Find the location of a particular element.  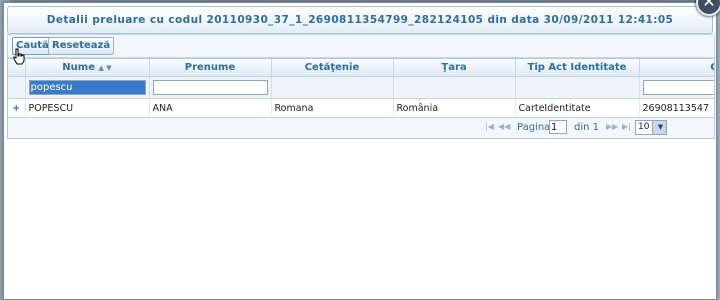

sort-arrows-icon: ▲ ▼ is located at coordinates (104, 68).